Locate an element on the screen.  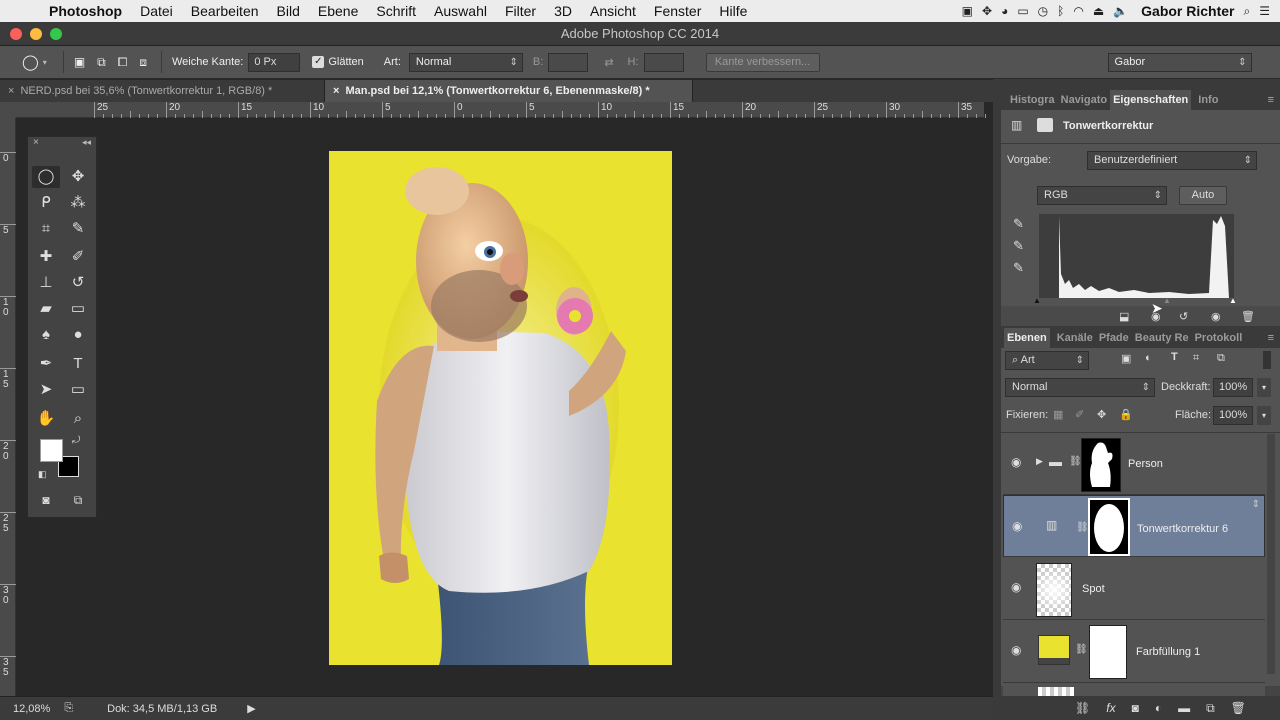
horizontal-ruler: 25 20 15 10 5 0 5 10 15 20 25 30 35 is located at coordinates (519, 110).